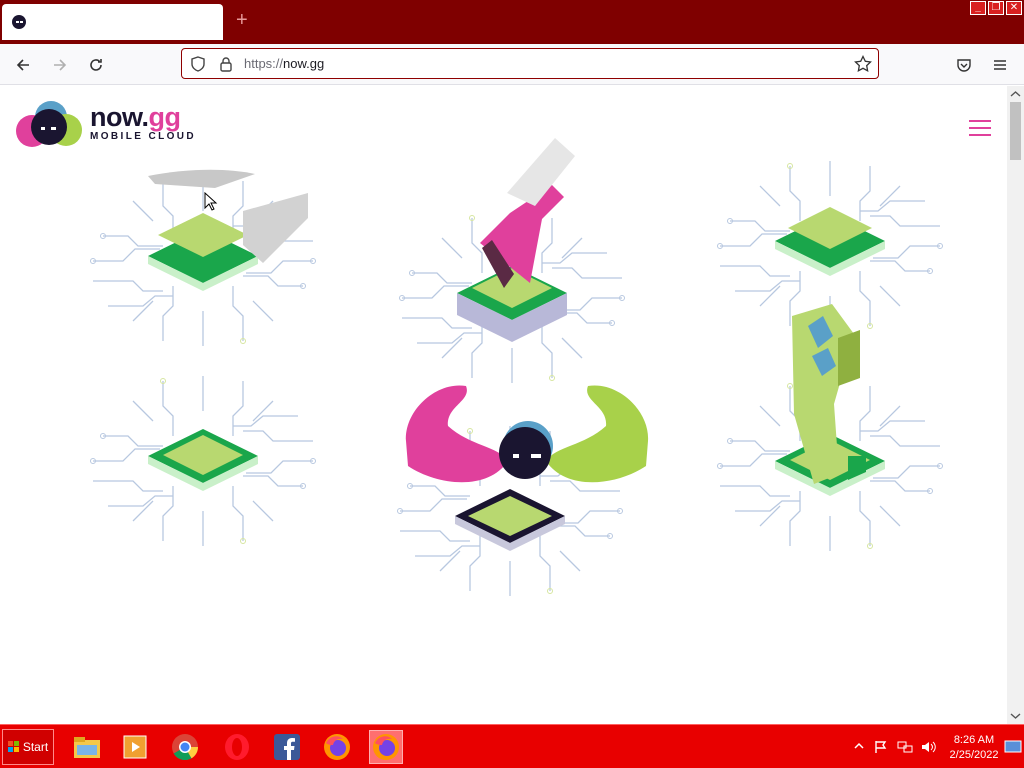 Image resolution: width=1024 pixels, height=768 pixels. Describe the element at coordinates (974, 748) in the screenshot. I see `taskbar-clock: 8:26 AM 2/25/2022` at that location.